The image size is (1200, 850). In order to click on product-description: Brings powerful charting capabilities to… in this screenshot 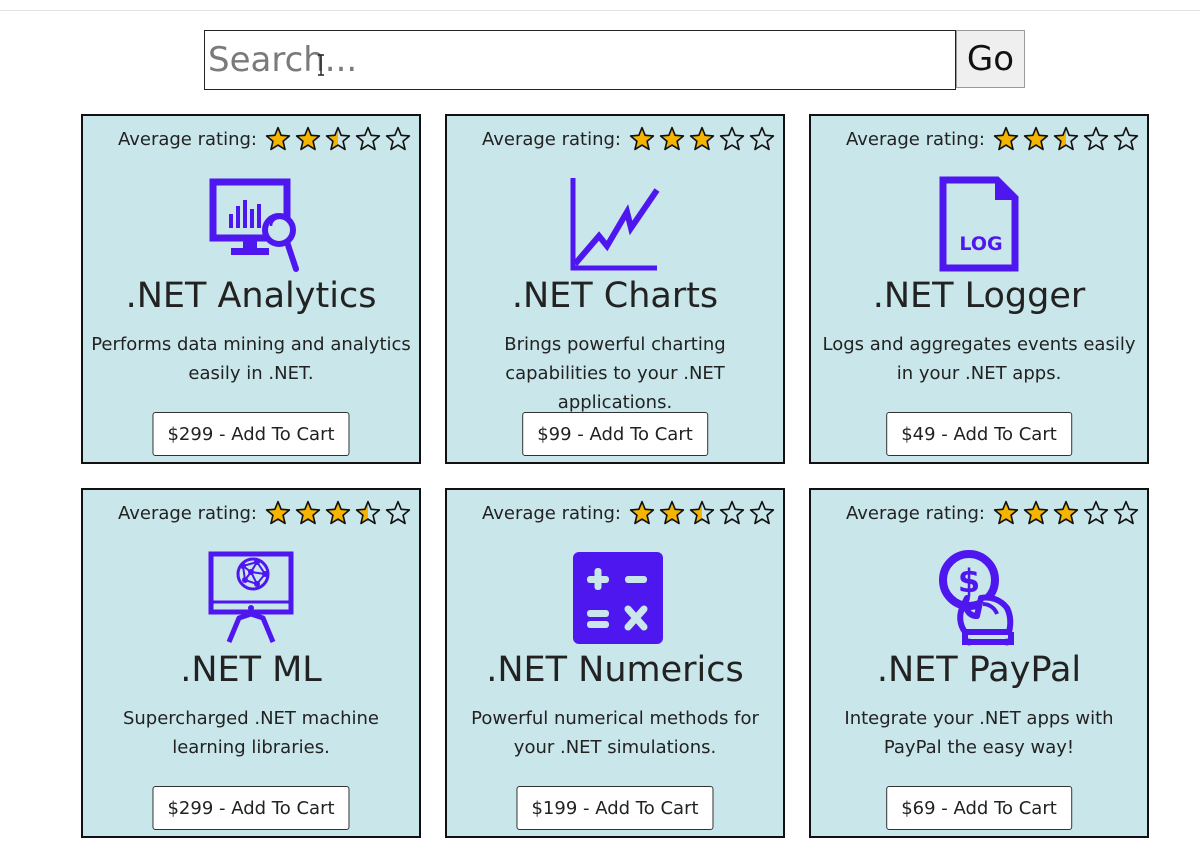, I will do `click(615, 373)`.